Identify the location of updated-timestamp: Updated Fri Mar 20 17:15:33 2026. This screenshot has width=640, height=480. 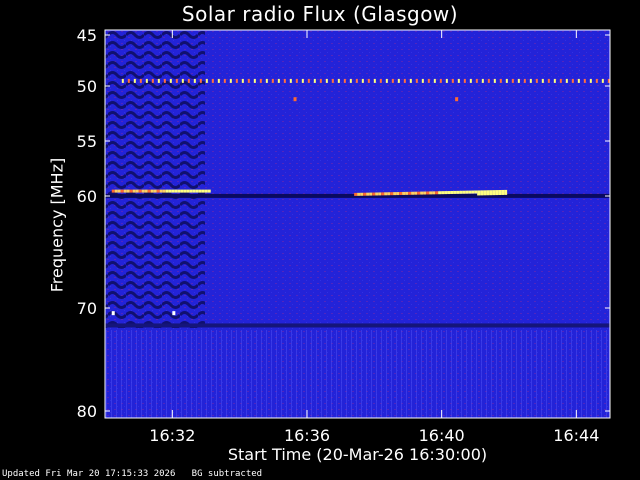
(89, 474).